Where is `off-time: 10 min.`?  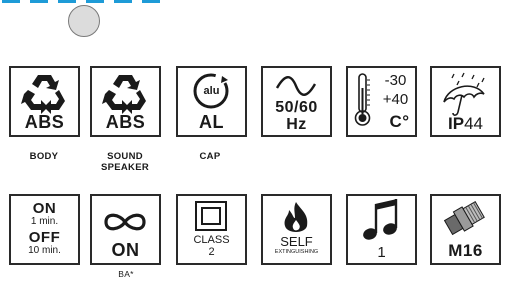 off-time: 10 min. is located at coordinates (44, 250).